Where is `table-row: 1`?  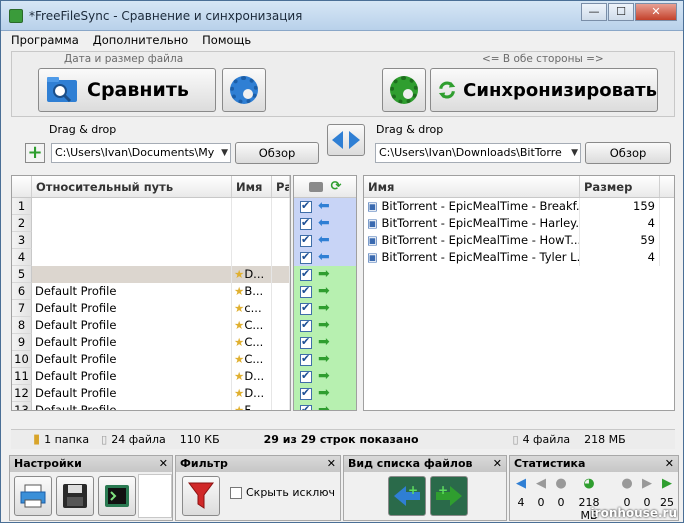
table-row: 1 is located at coordinates (151, 206).